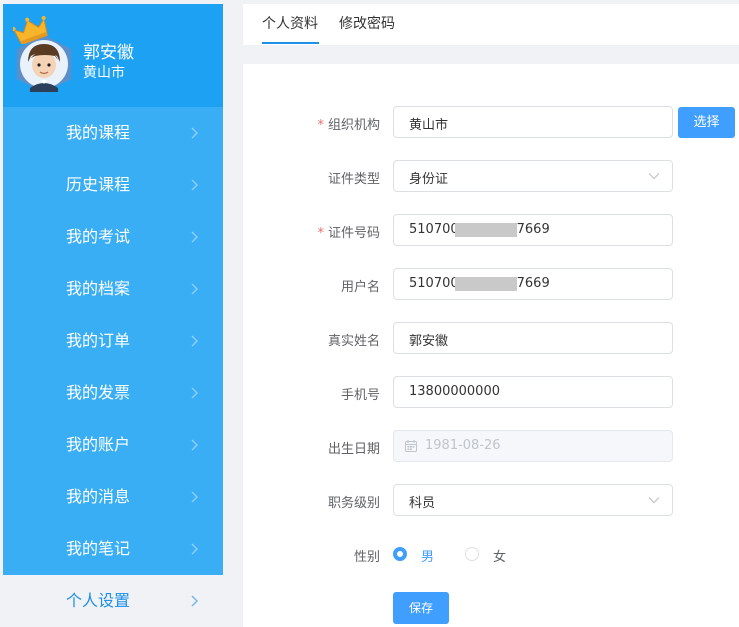  Describe the element at coordinates (45, 56) in the screenshot. I see `avatar` at that location.